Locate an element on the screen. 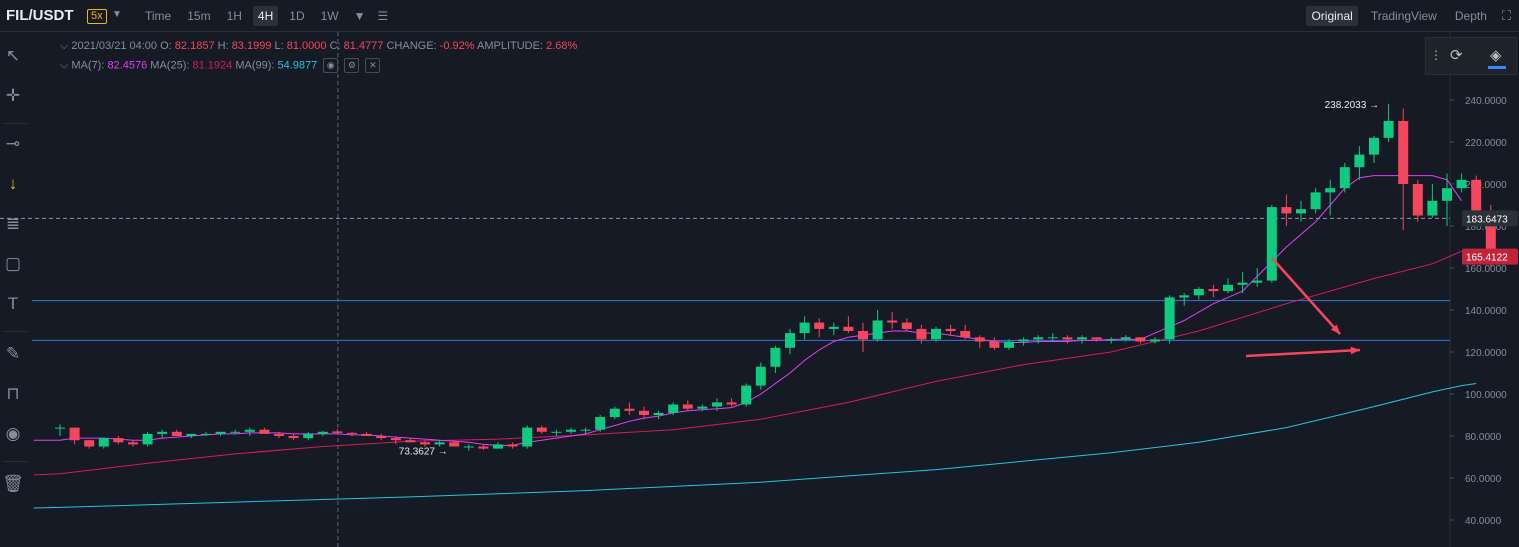 Image resolution: width=1519 pixels, height=547 pixels. legend-open-label: O: is located at coordinates (166, 46).